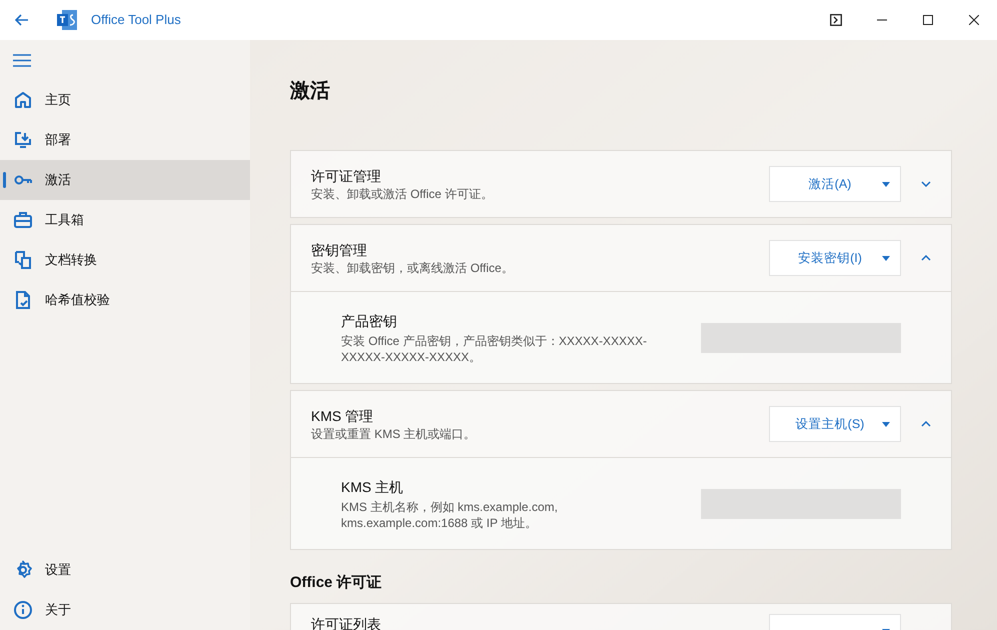 The height and width of the screenshot is (630, 997). What do you see at coordinates (125, 570) in the screenshot?
I see `nav-item: 设置` at bounding box center [125, 570].